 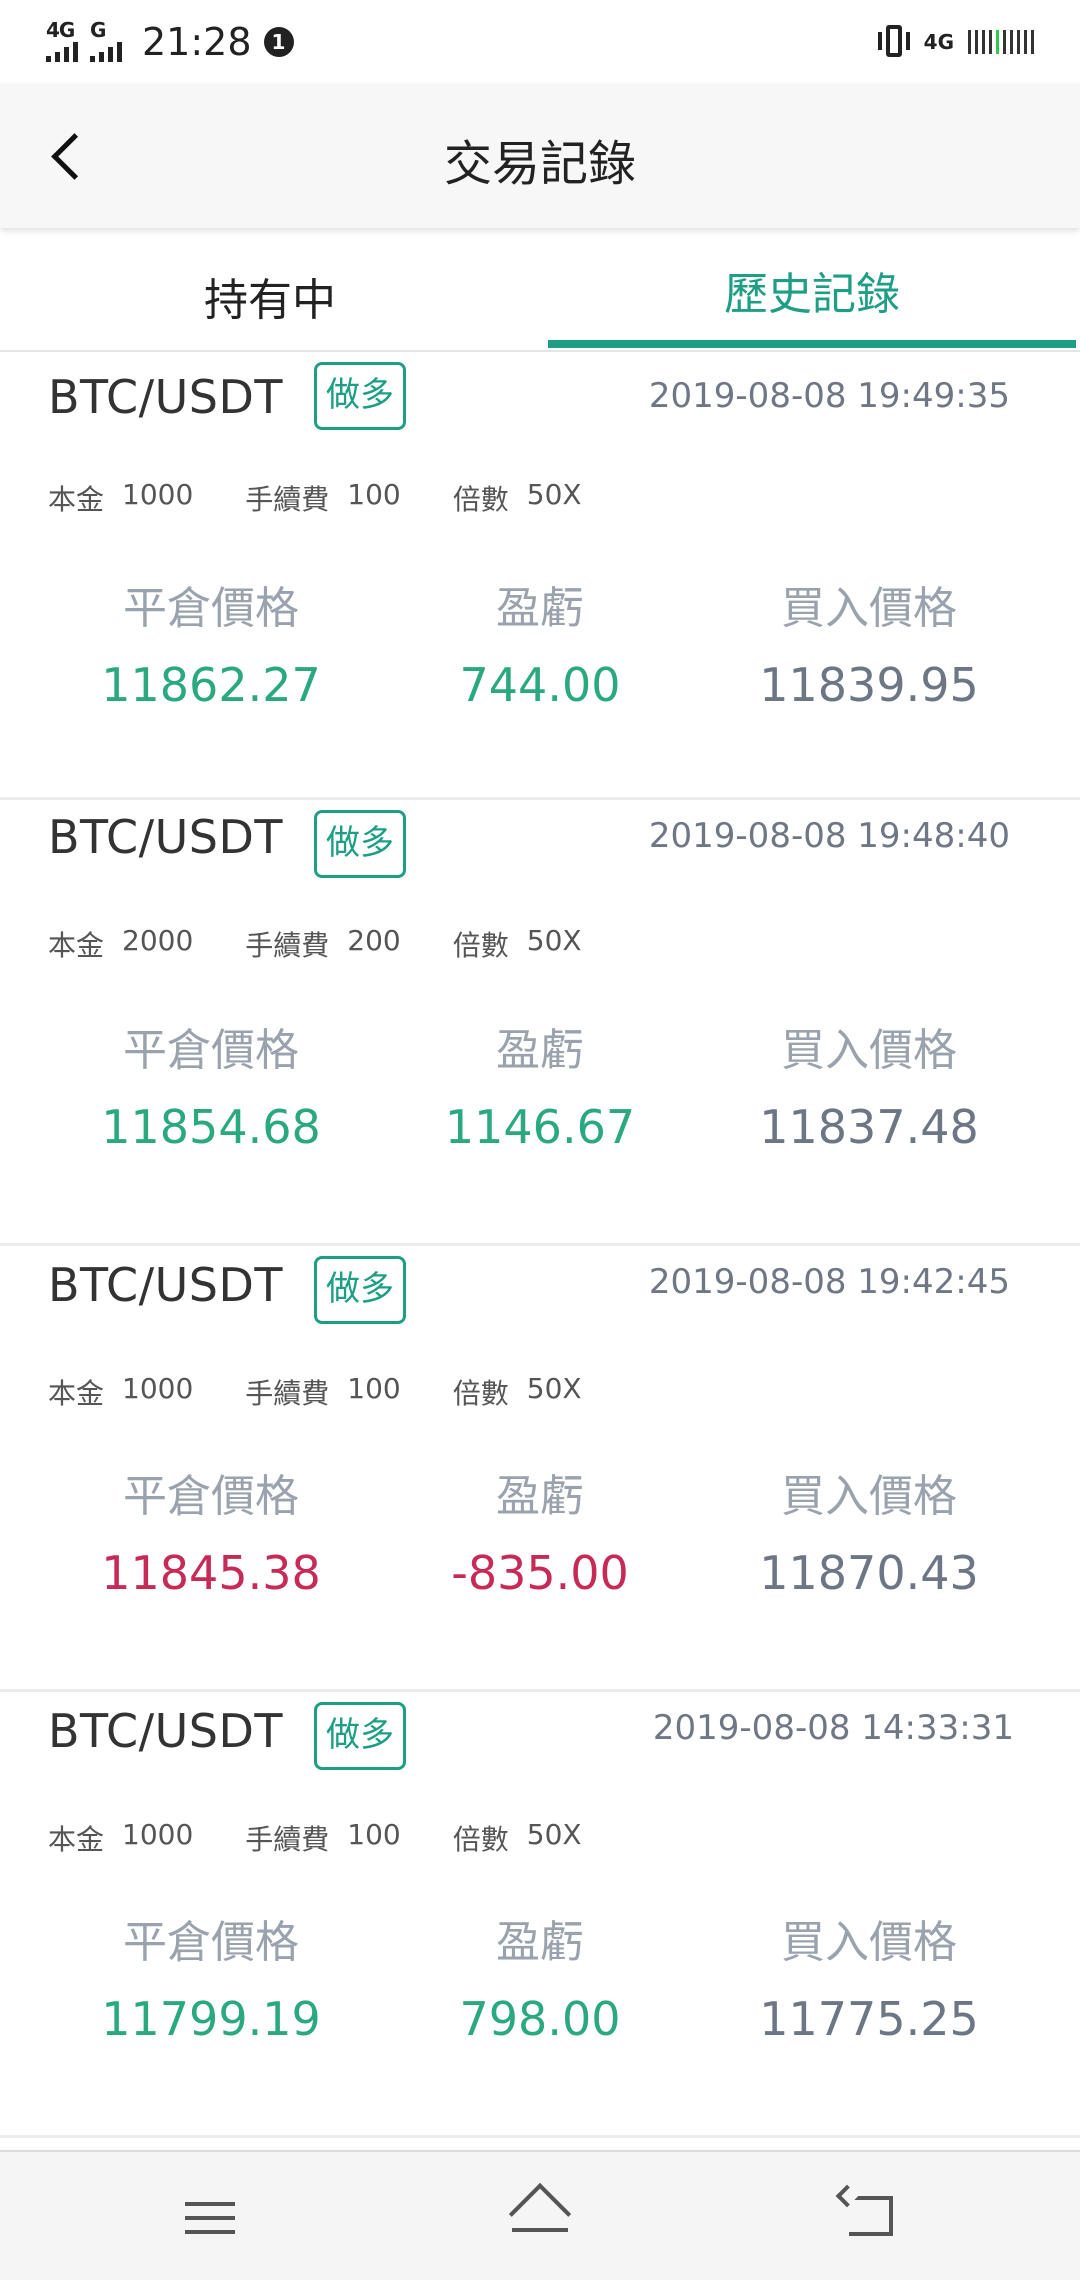 What do you see at coordinates (812, 344) in the screenshot?
I see `tab-active-indicator` at bounding box center [812, 344].